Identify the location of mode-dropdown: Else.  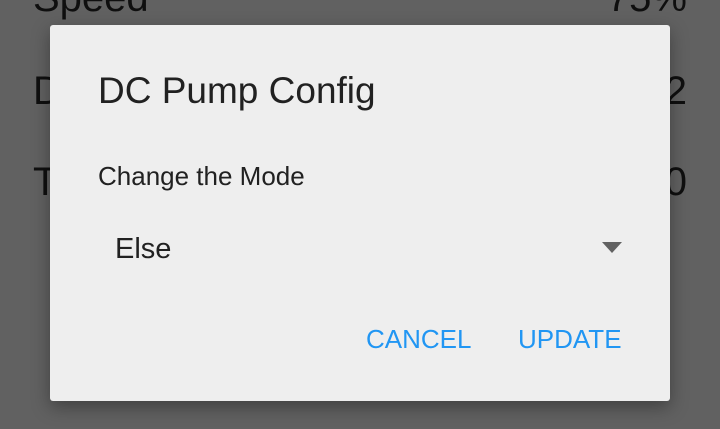
(363, 249).